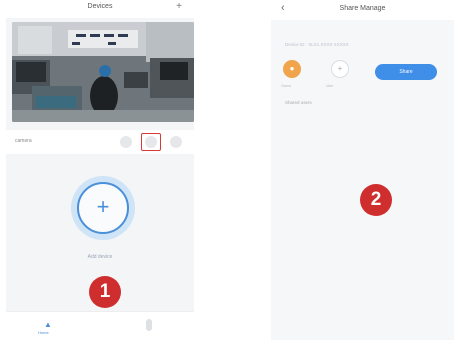 The height and width of the screenshot is (340, 456). I want to click on more-icon, so click(176, 142).